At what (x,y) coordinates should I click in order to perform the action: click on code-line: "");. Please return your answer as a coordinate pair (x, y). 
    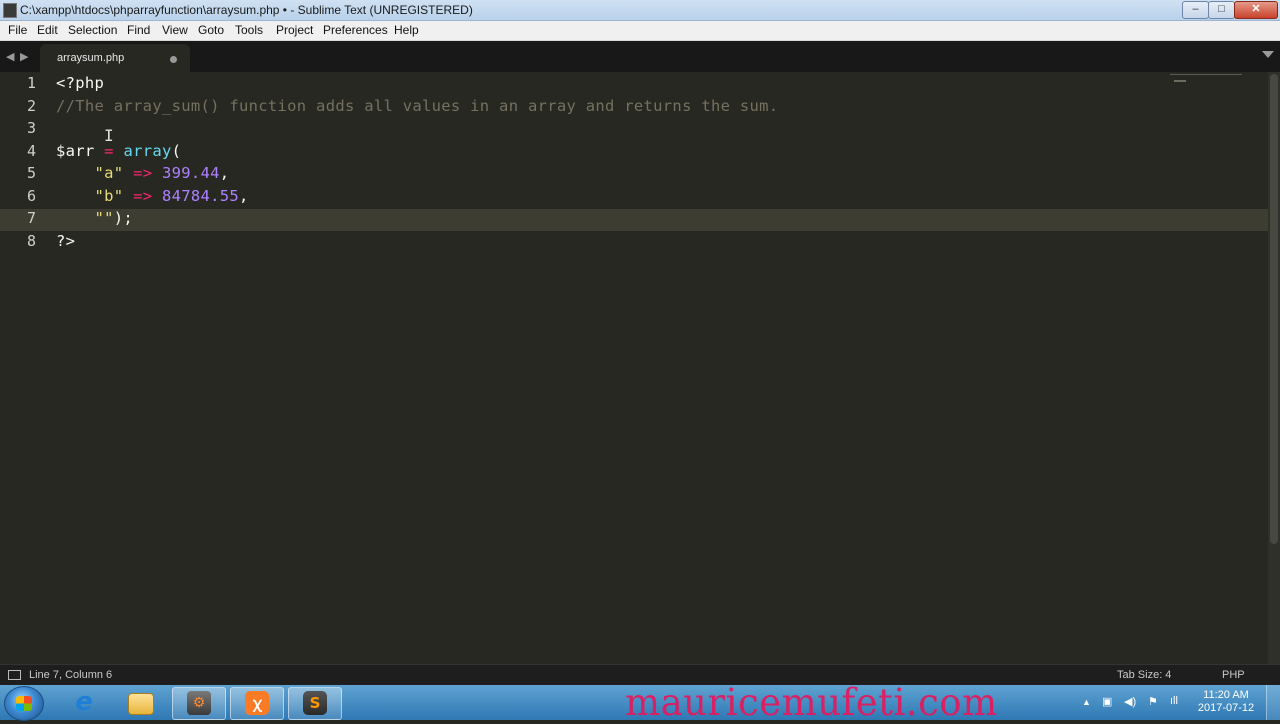
    Looking at the image, I should click on (94, 218).